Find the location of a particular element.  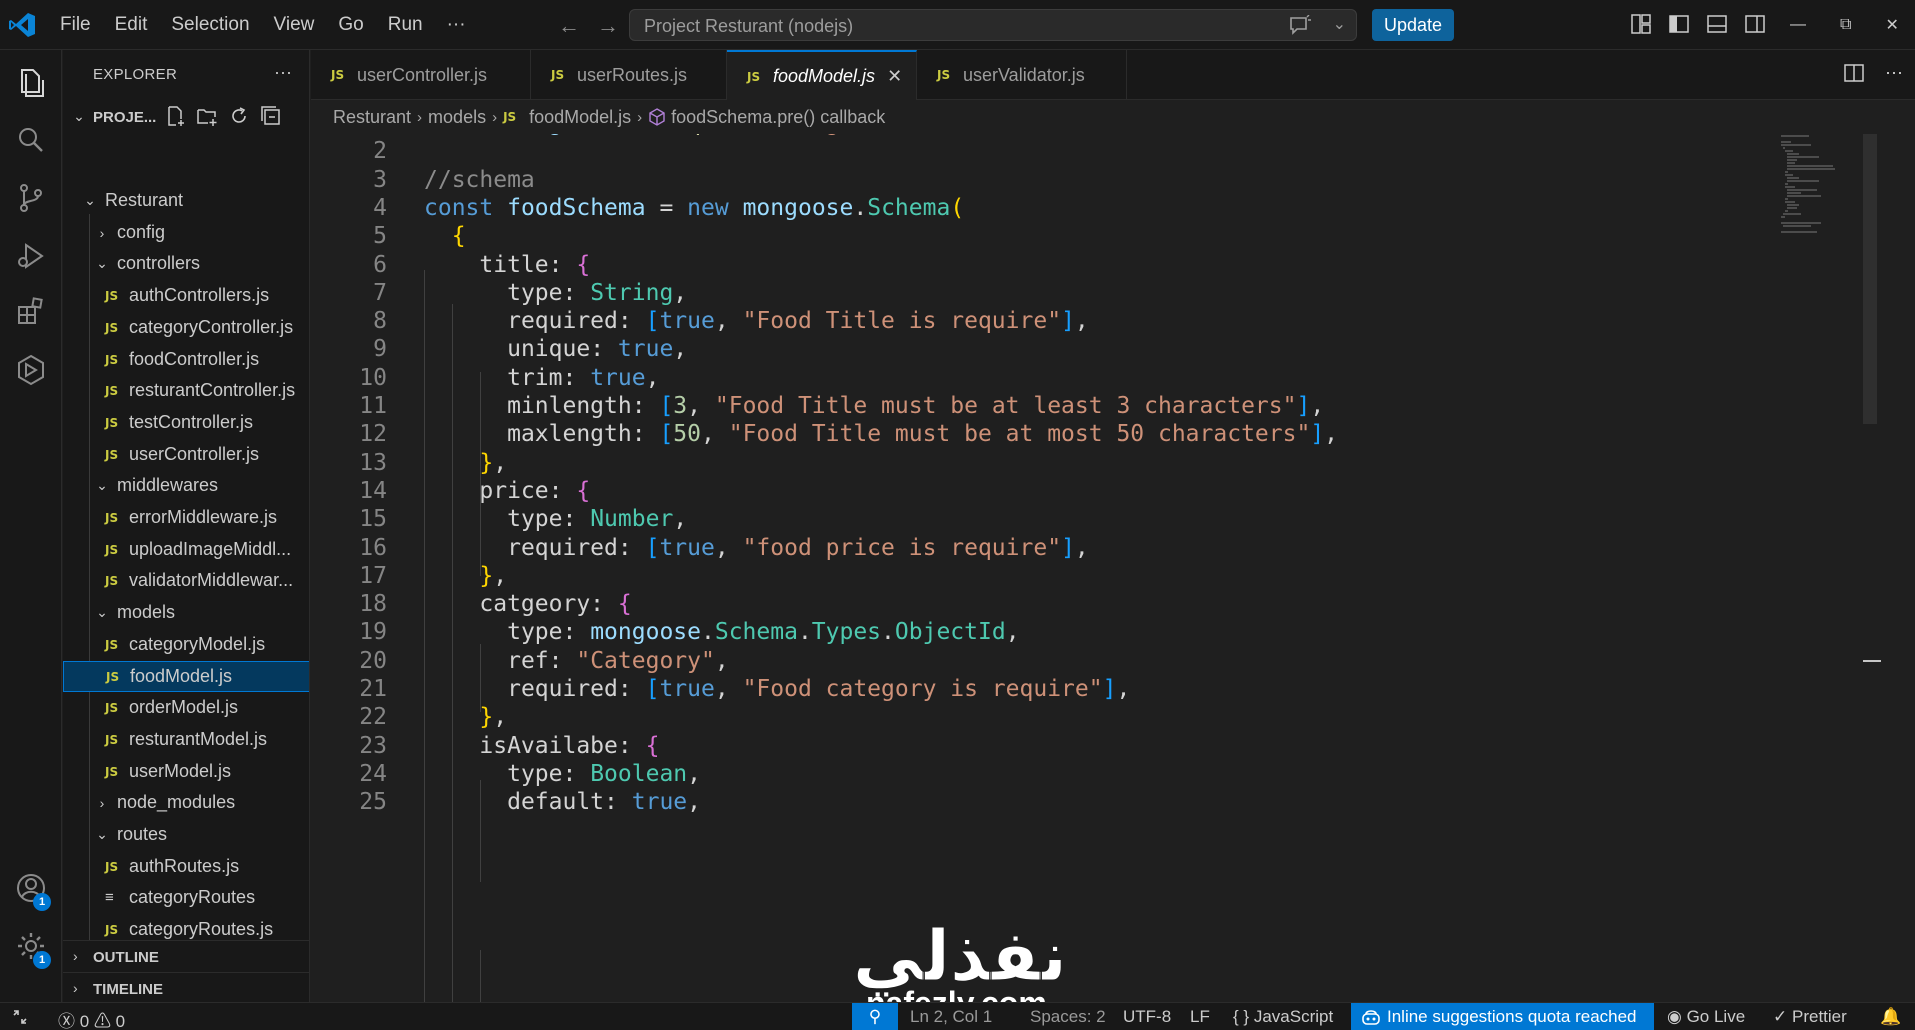

language-mode: { } JavaScript is located at coordinates (1283, 1017).